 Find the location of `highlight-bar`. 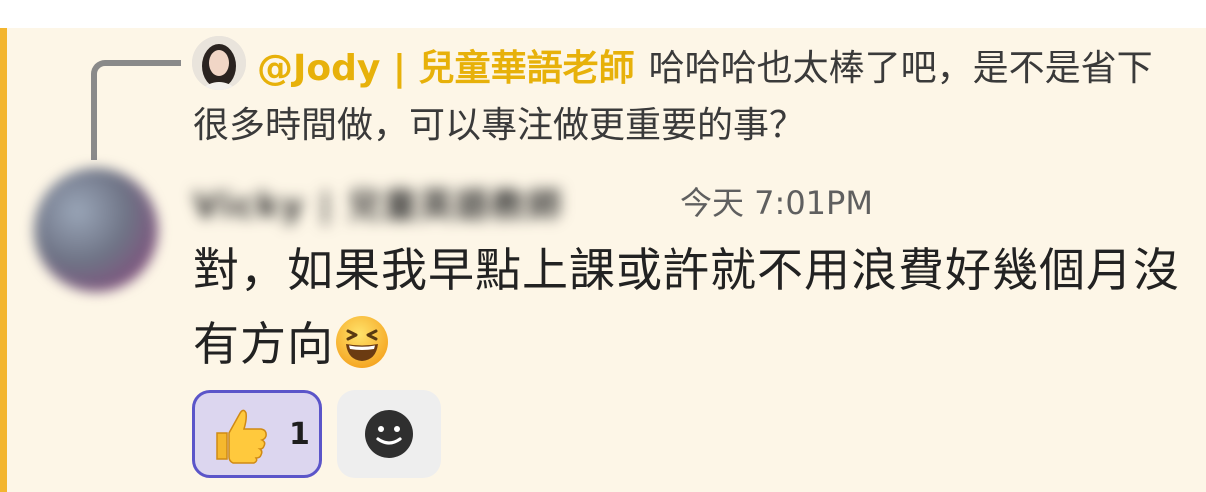

highlight-bar is located at coordinates (3, 260).